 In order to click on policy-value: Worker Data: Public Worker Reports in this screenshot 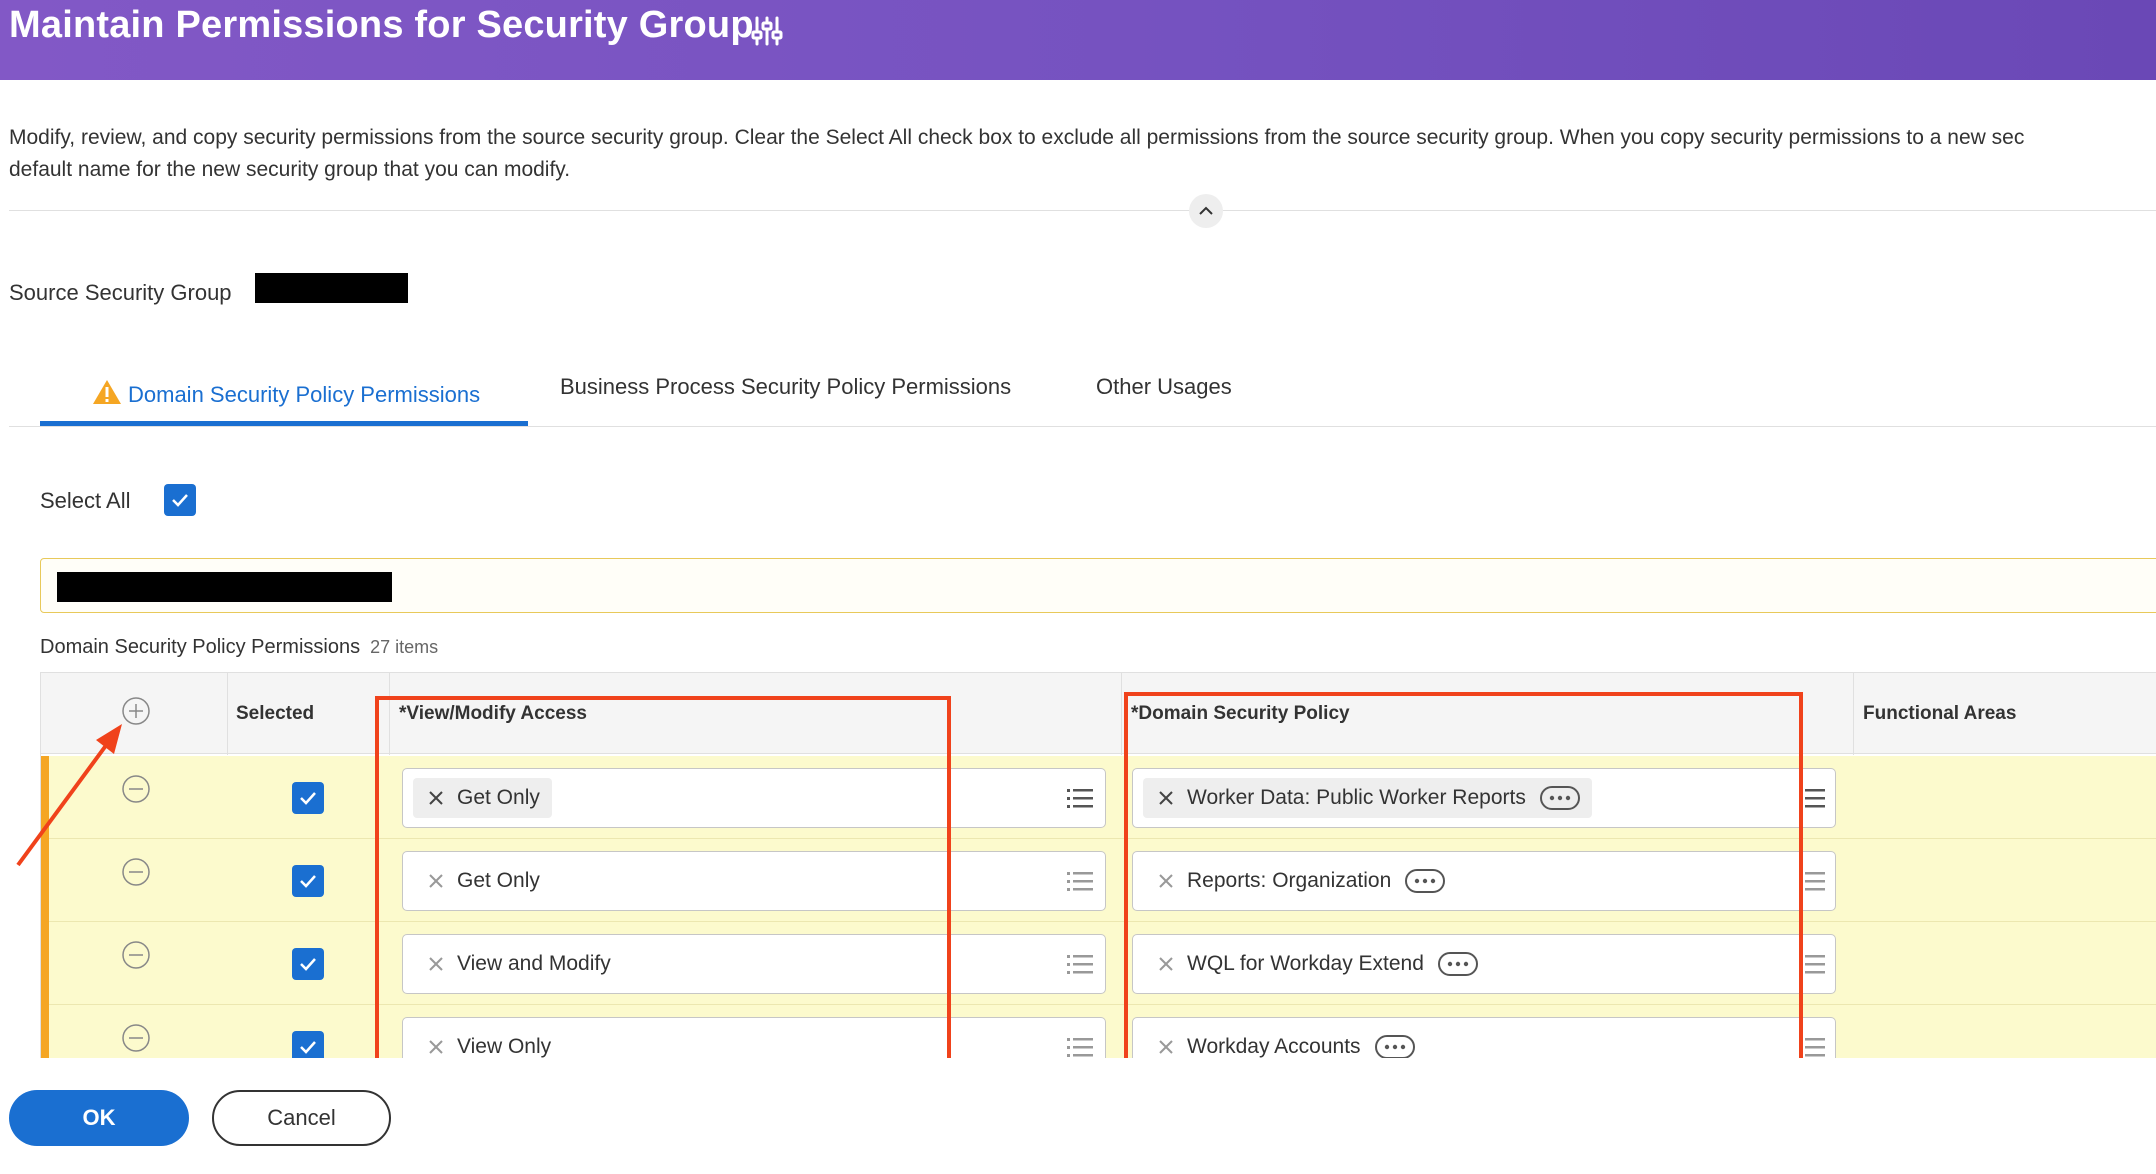, I will do `click(1356, 797)`.